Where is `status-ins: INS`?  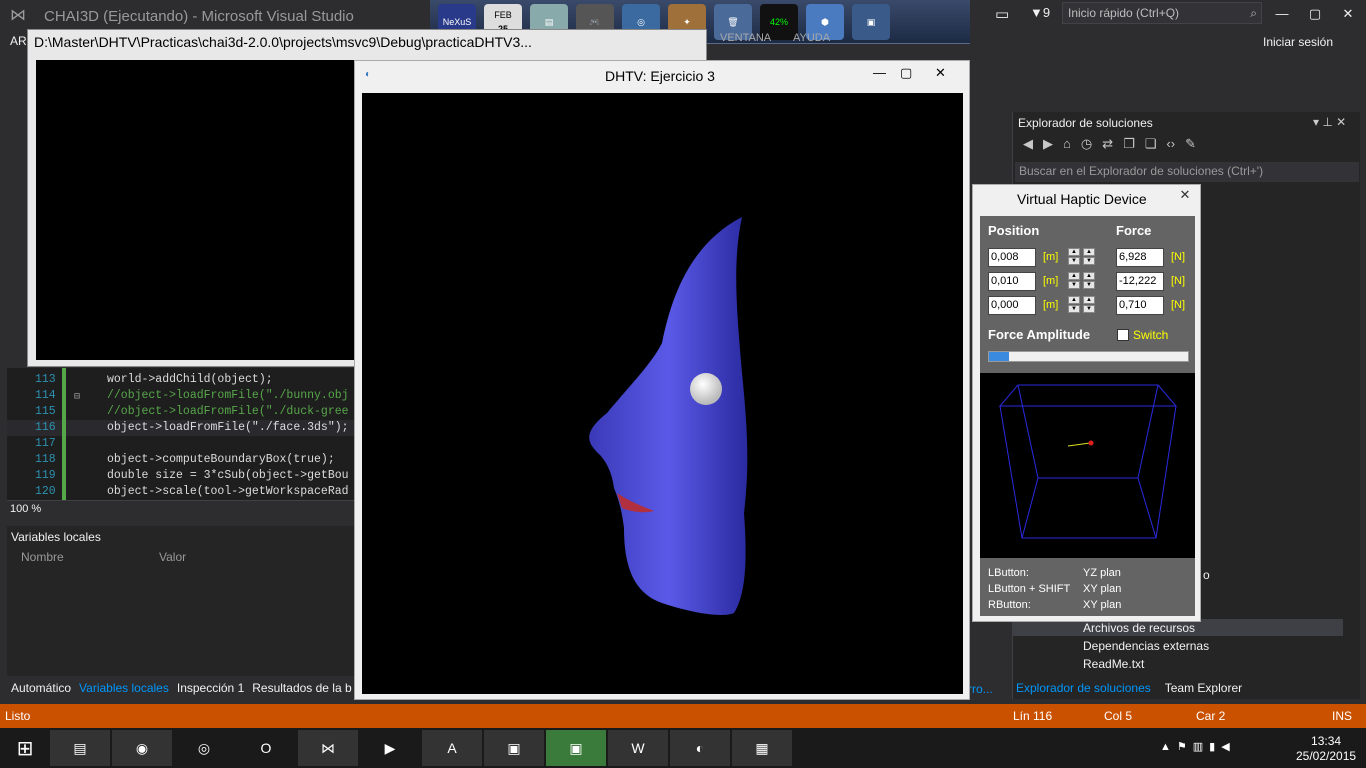 status-ins: INS is located at coordinates (1342, 716).